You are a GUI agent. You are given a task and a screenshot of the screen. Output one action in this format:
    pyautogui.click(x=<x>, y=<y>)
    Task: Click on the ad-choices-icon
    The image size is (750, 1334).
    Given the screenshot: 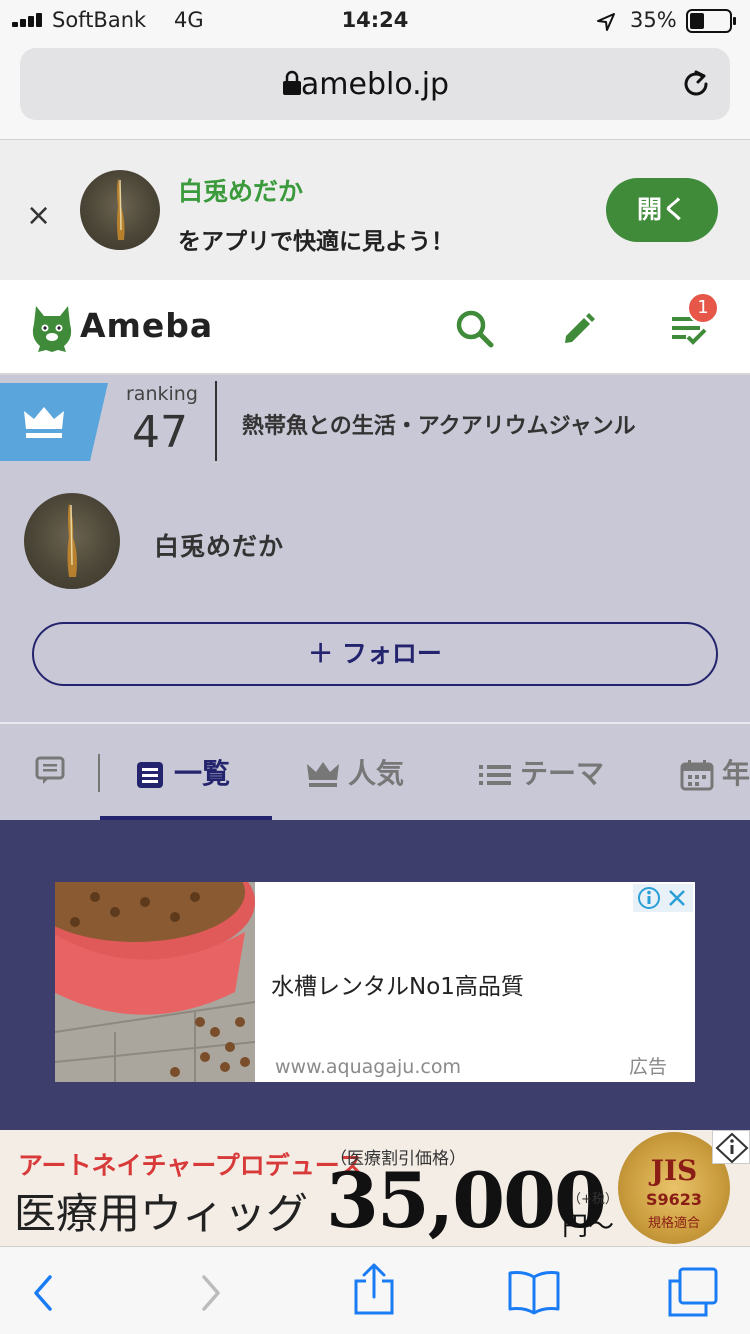 What is the action you would take?
    pyautogui.click(x=731, y=1147)
    